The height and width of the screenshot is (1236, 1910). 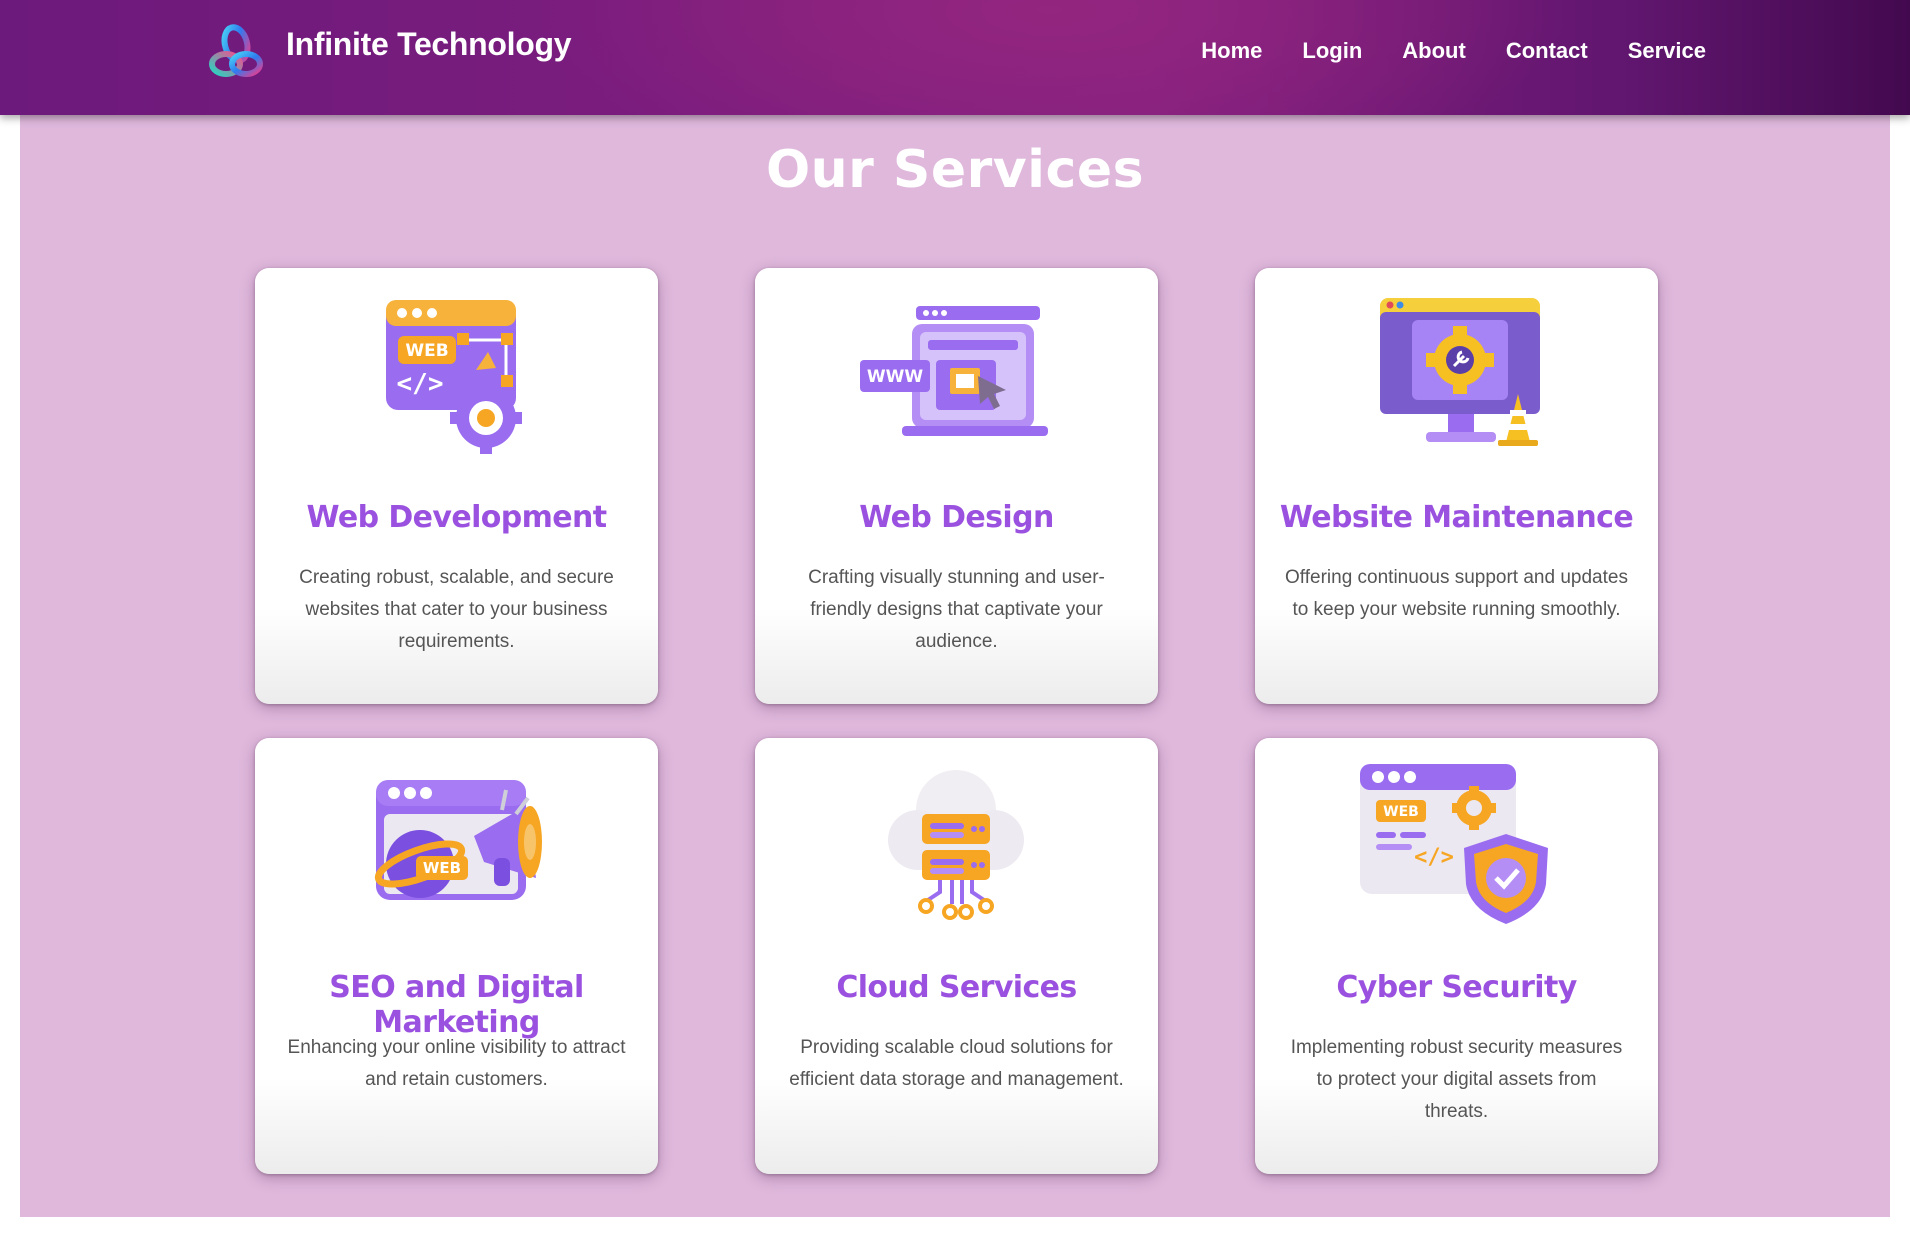 What do you see at coordinates (955, 170) in the screenshot?
I see `section-title: Our Services` at bounding box center [955, 170].